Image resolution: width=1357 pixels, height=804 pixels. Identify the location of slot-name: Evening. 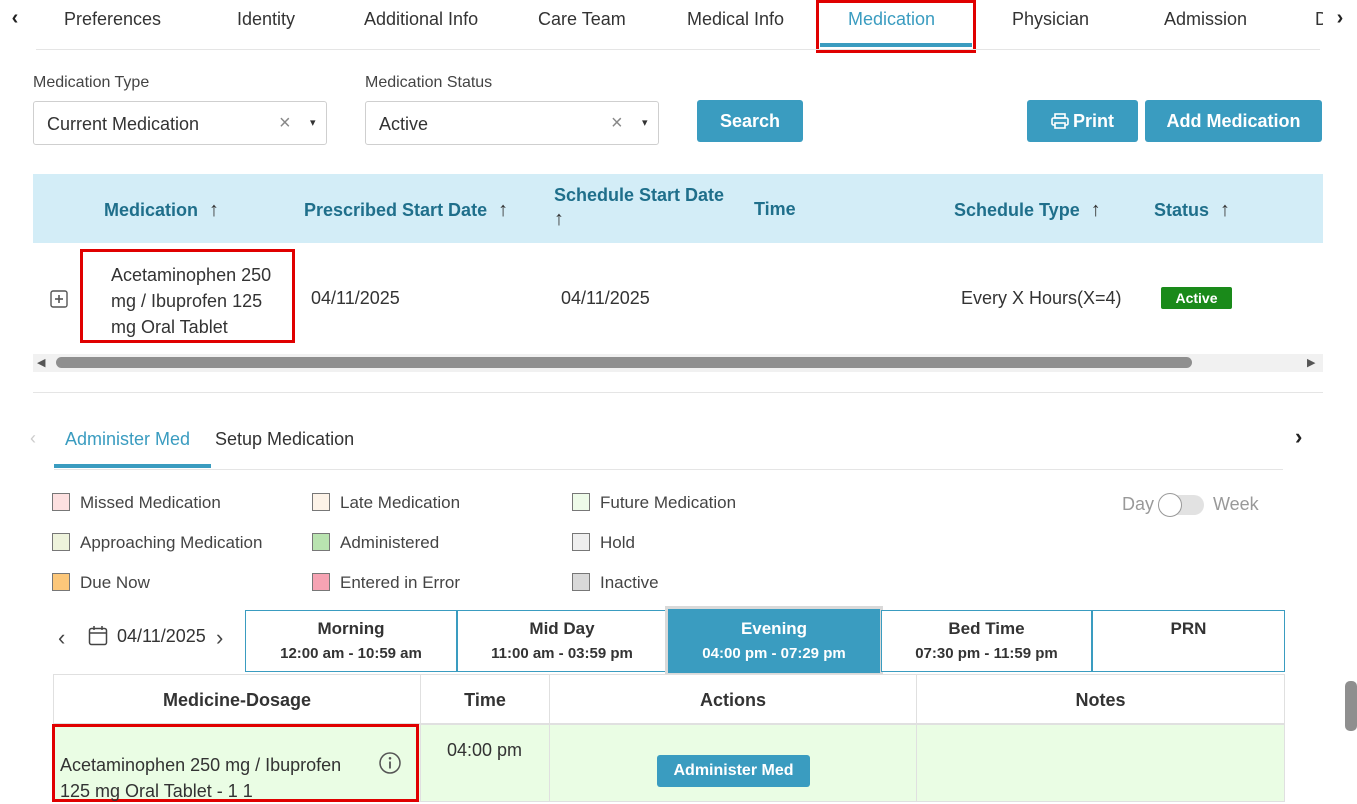
(774, 628).